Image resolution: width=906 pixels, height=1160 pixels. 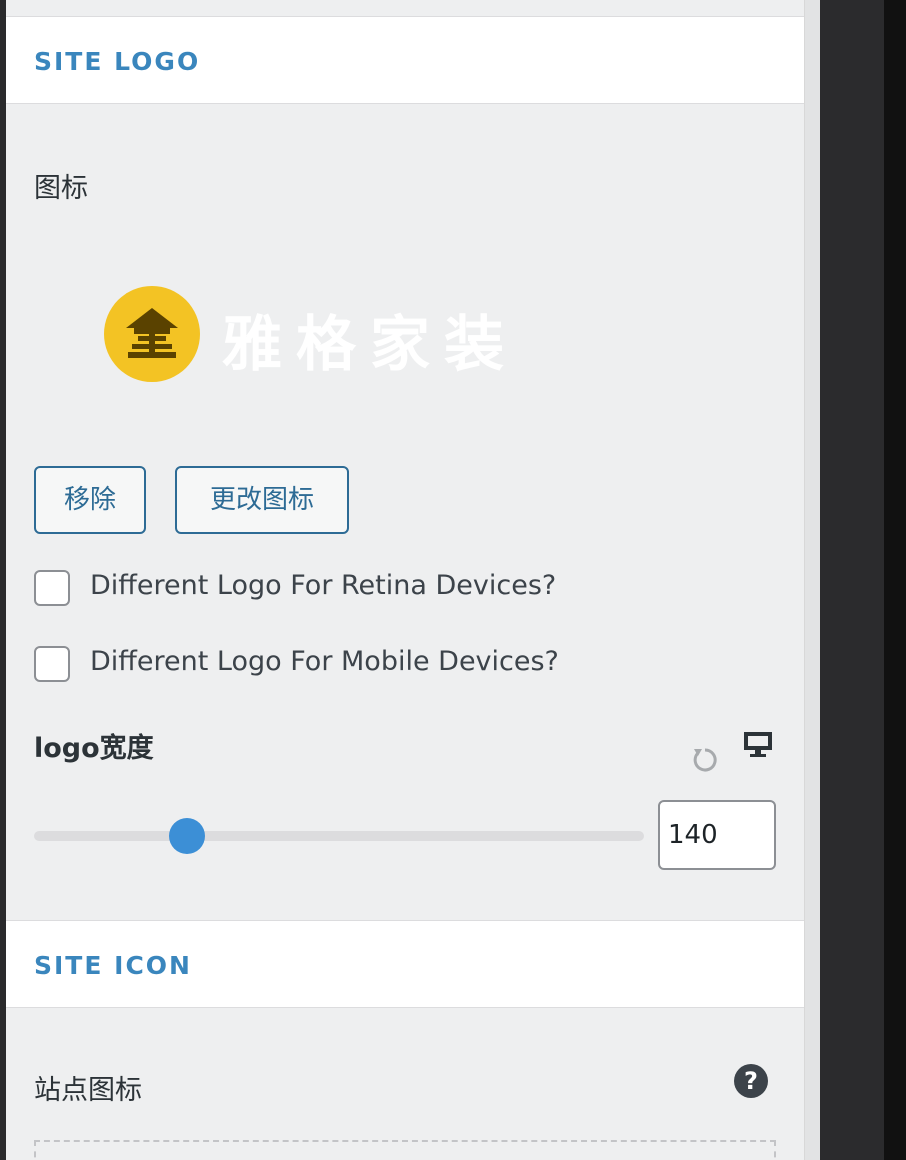 What do you see at coordinates (94, 748) in the screenshot?
I see `logo-width-label: logo宽度` at bounding box center [94, 748].